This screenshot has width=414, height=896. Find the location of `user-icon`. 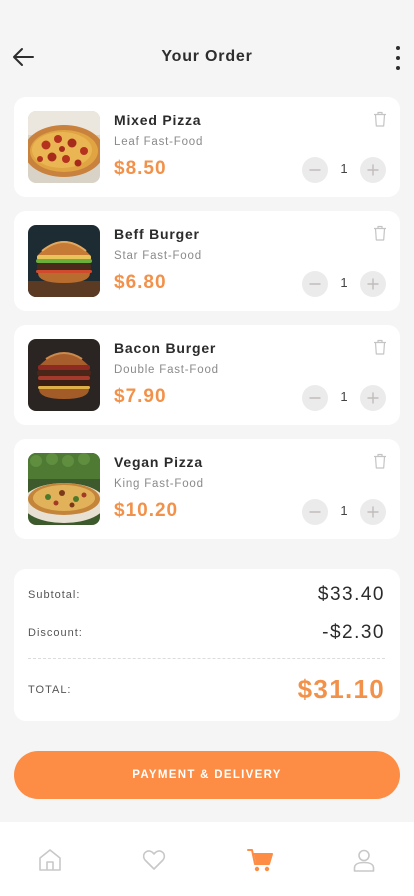

user-icon is located at coordinates (364, 860).